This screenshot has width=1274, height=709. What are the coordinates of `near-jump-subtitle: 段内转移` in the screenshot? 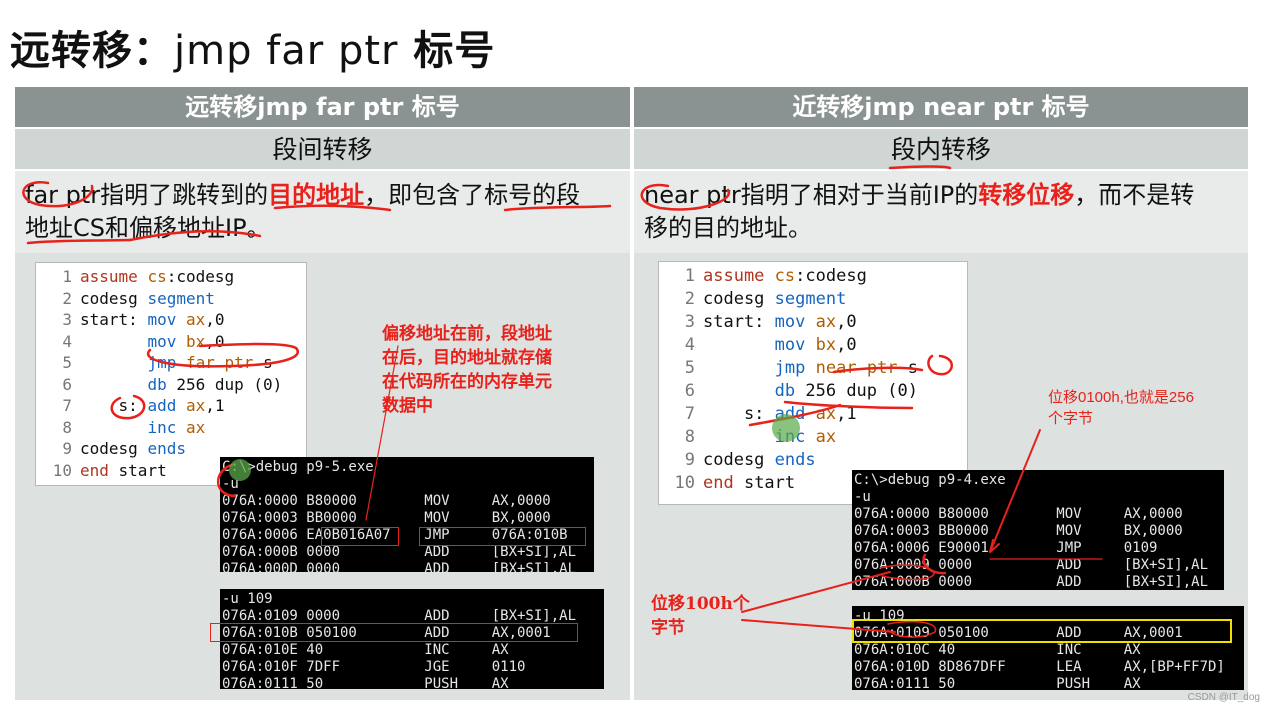 It's located at (941, 148).